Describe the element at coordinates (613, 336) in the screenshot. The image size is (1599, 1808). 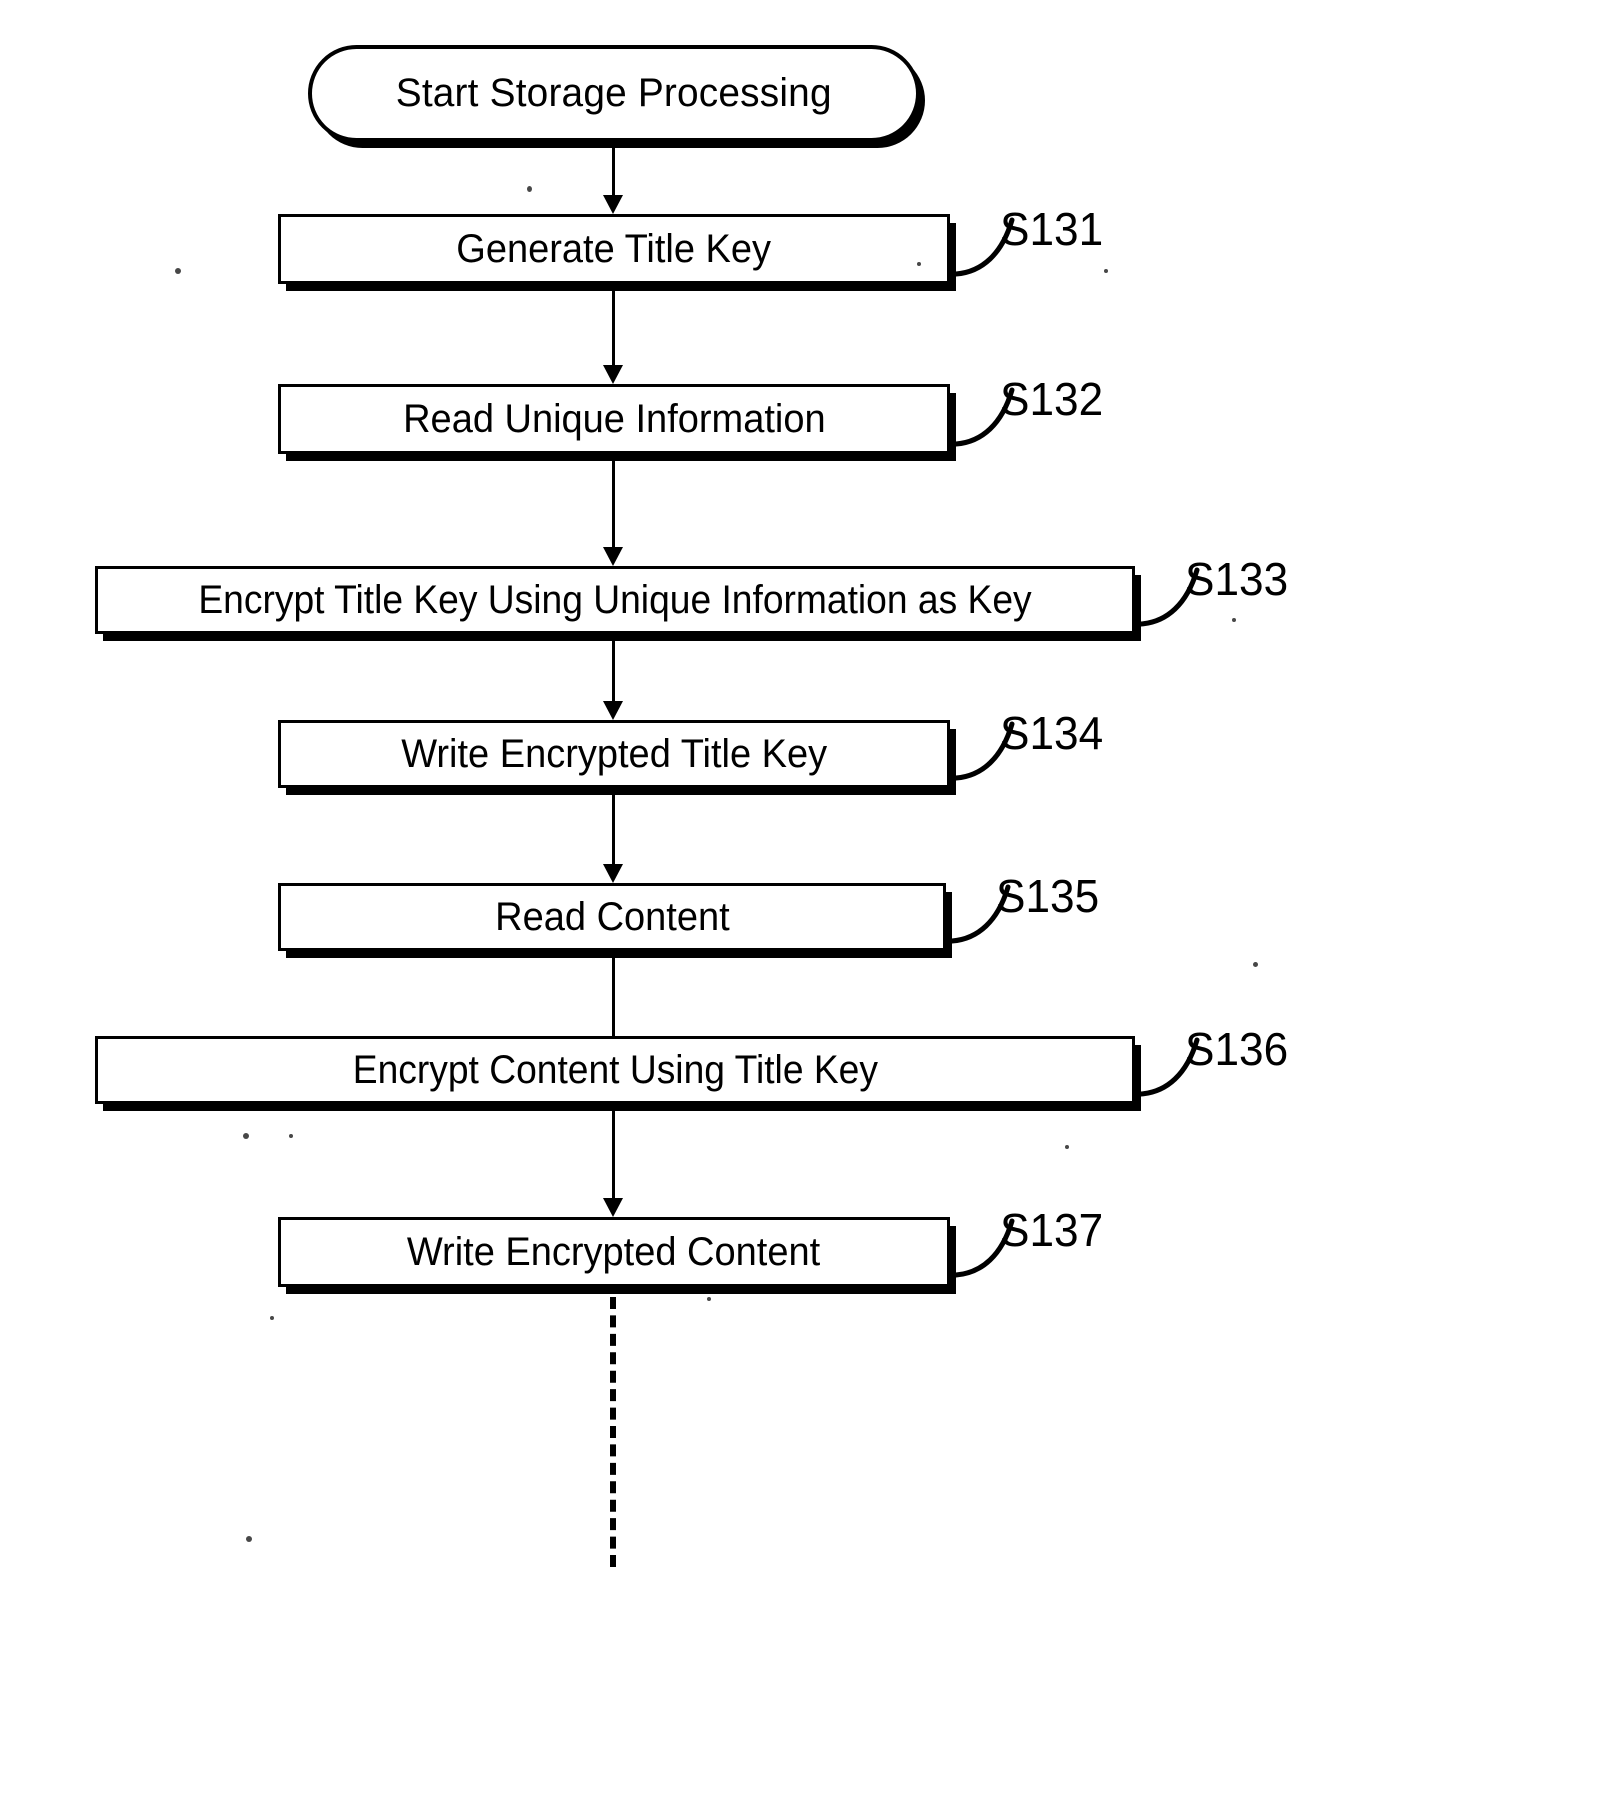
I see `connector-s131-to-s132` at that location.